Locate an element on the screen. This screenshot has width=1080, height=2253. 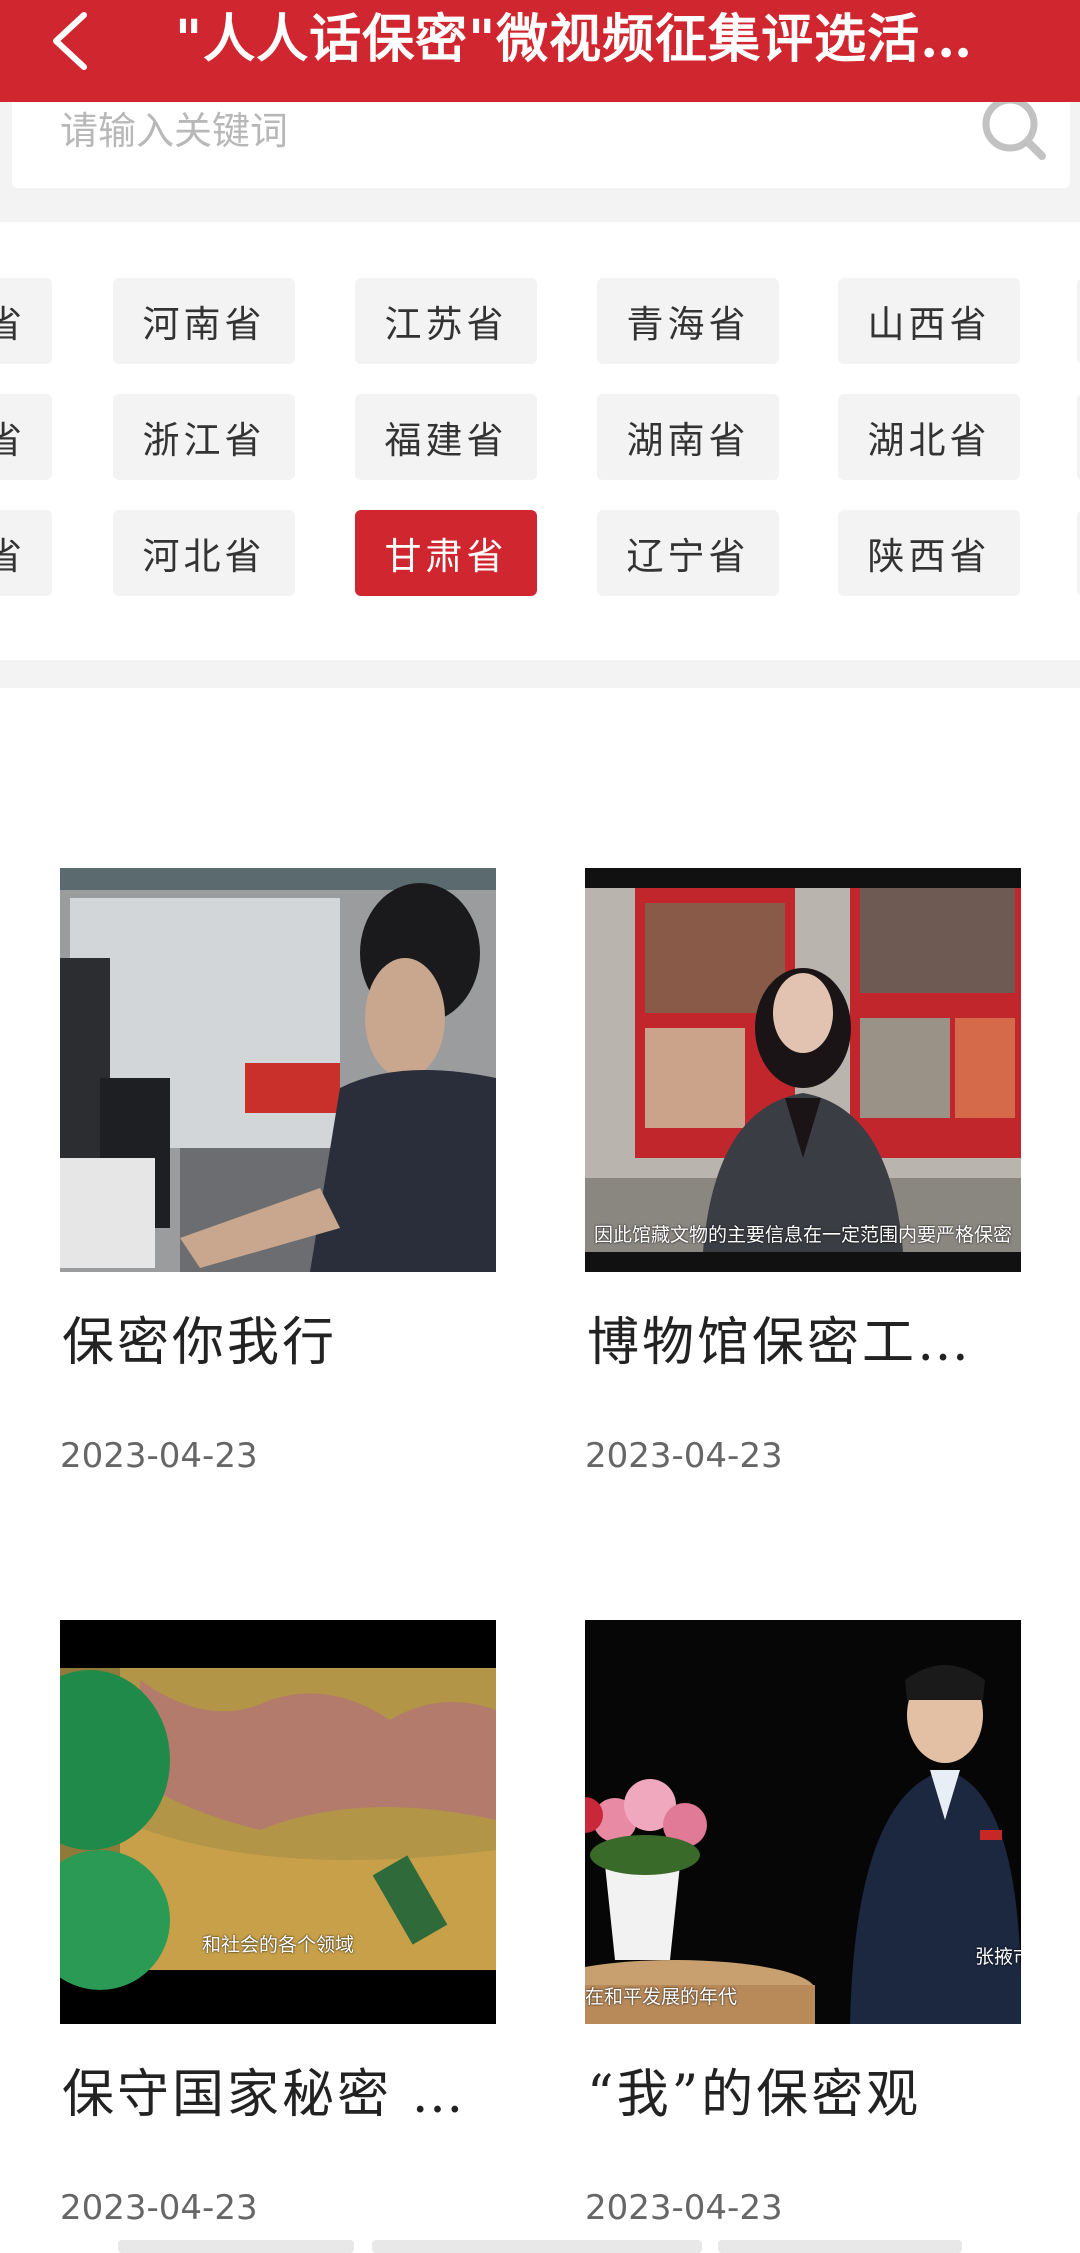
video-caption: 因此馆藏文物的主要信息在一定范围内要严格保密 is located at coordinates (802, 1235).